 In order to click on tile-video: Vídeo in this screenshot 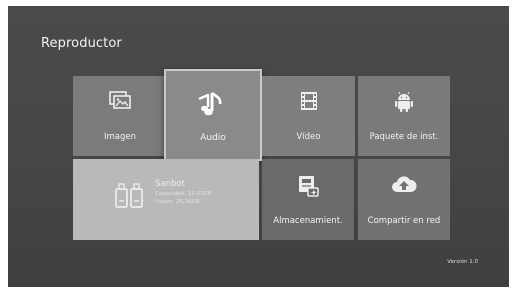, I will do `click(308, 116)`.